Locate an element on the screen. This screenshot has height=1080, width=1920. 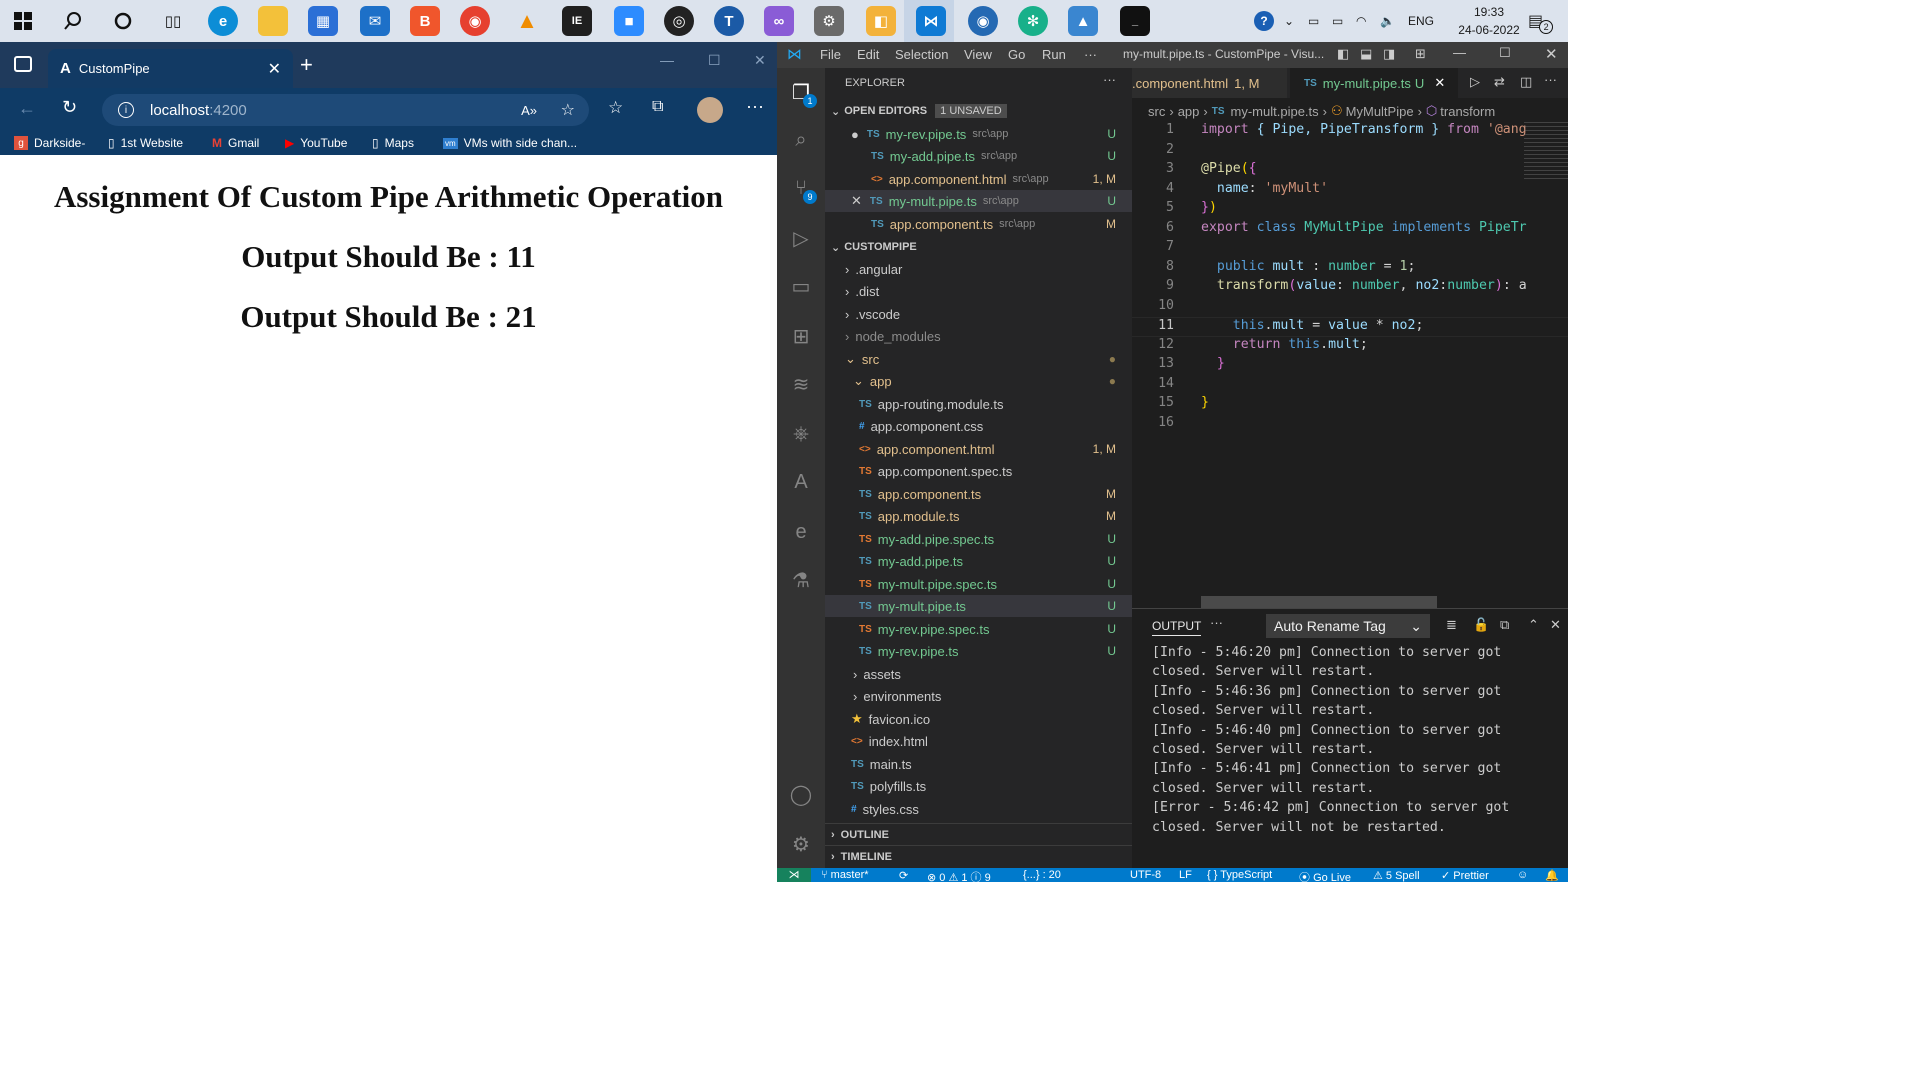
file-item: TS app.module.ts M is located at coordinates (978, 516).